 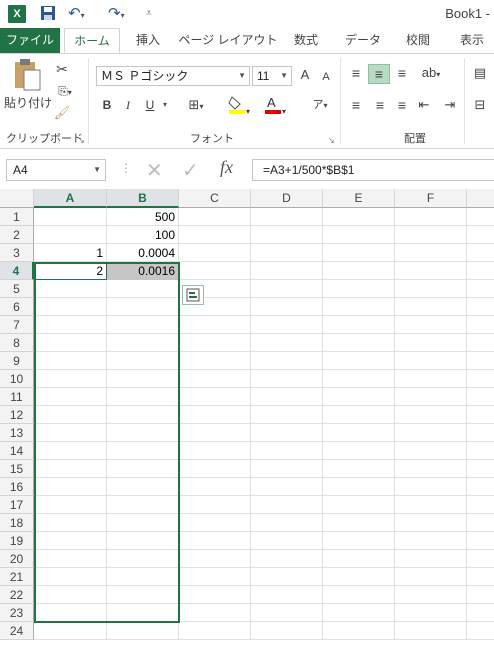 What do you see at coordinates (17, 433) in the screenshot?
I see `row-header-13: 13` at bounding box center [17, 433].